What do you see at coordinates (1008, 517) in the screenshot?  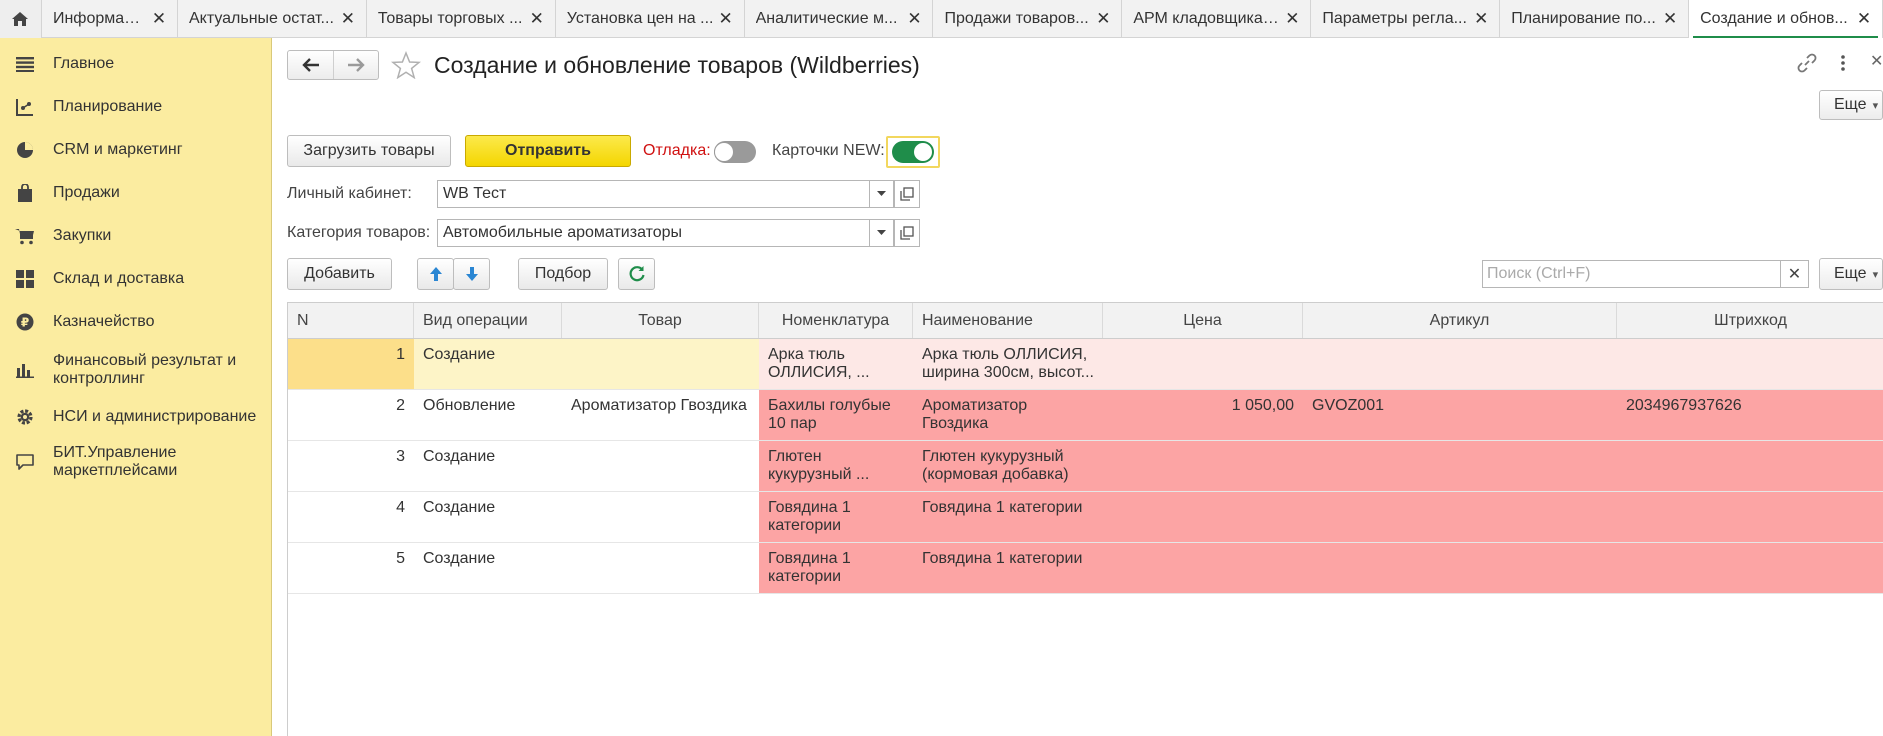 I see `cell-name: Говядина 1 категории` at bounding box center [1008, 517].